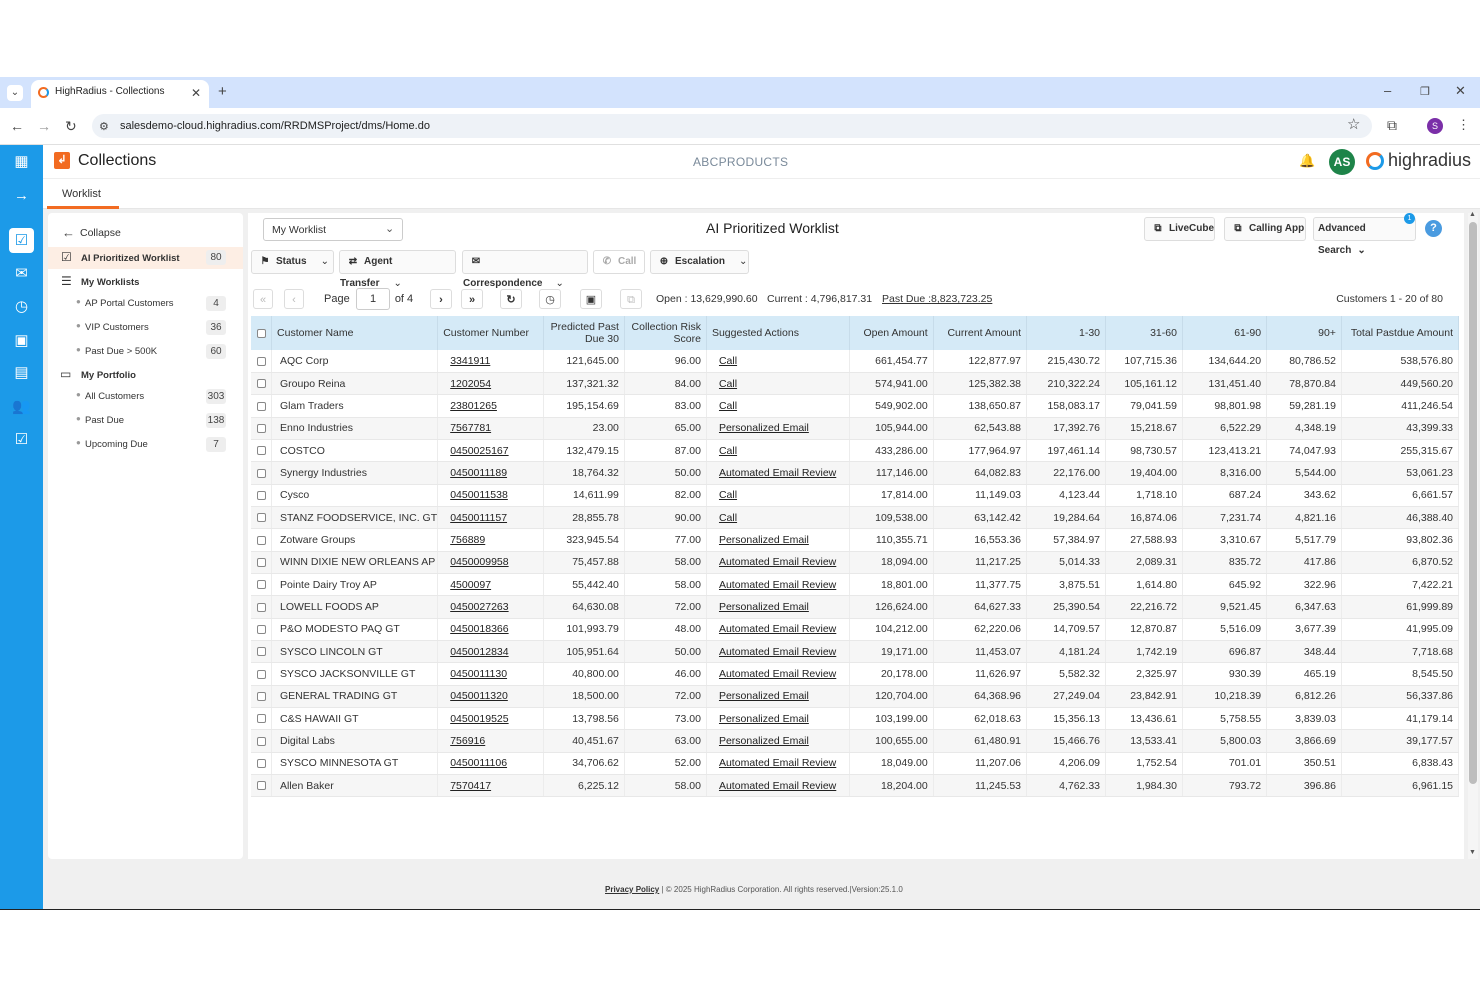  What do you see at coordinates (21, 406) in the screenshot?
I see `team-icon: 👥` at bounding box center [21, 406].